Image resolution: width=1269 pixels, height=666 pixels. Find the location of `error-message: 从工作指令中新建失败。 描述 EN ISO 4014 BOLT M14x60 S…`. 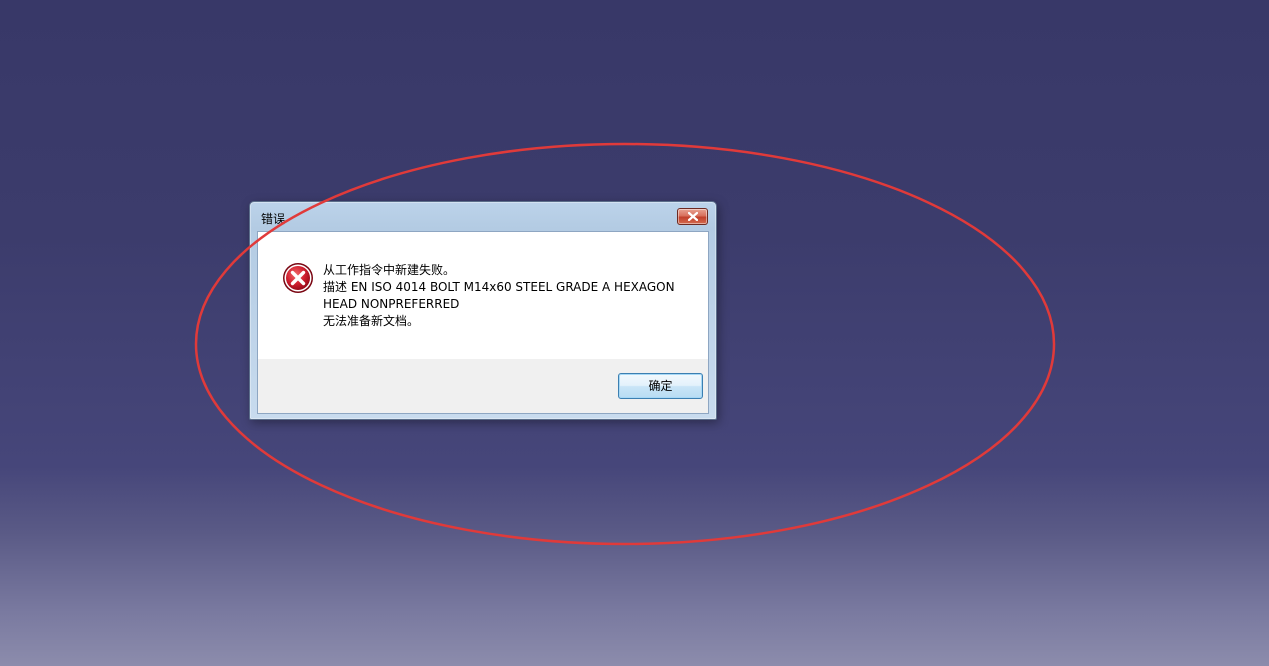

error-message: 从工作指令中新建失败。 描述 EN ISO 4014 BOLT M14x60 S… is located at coordinates (508, 296).